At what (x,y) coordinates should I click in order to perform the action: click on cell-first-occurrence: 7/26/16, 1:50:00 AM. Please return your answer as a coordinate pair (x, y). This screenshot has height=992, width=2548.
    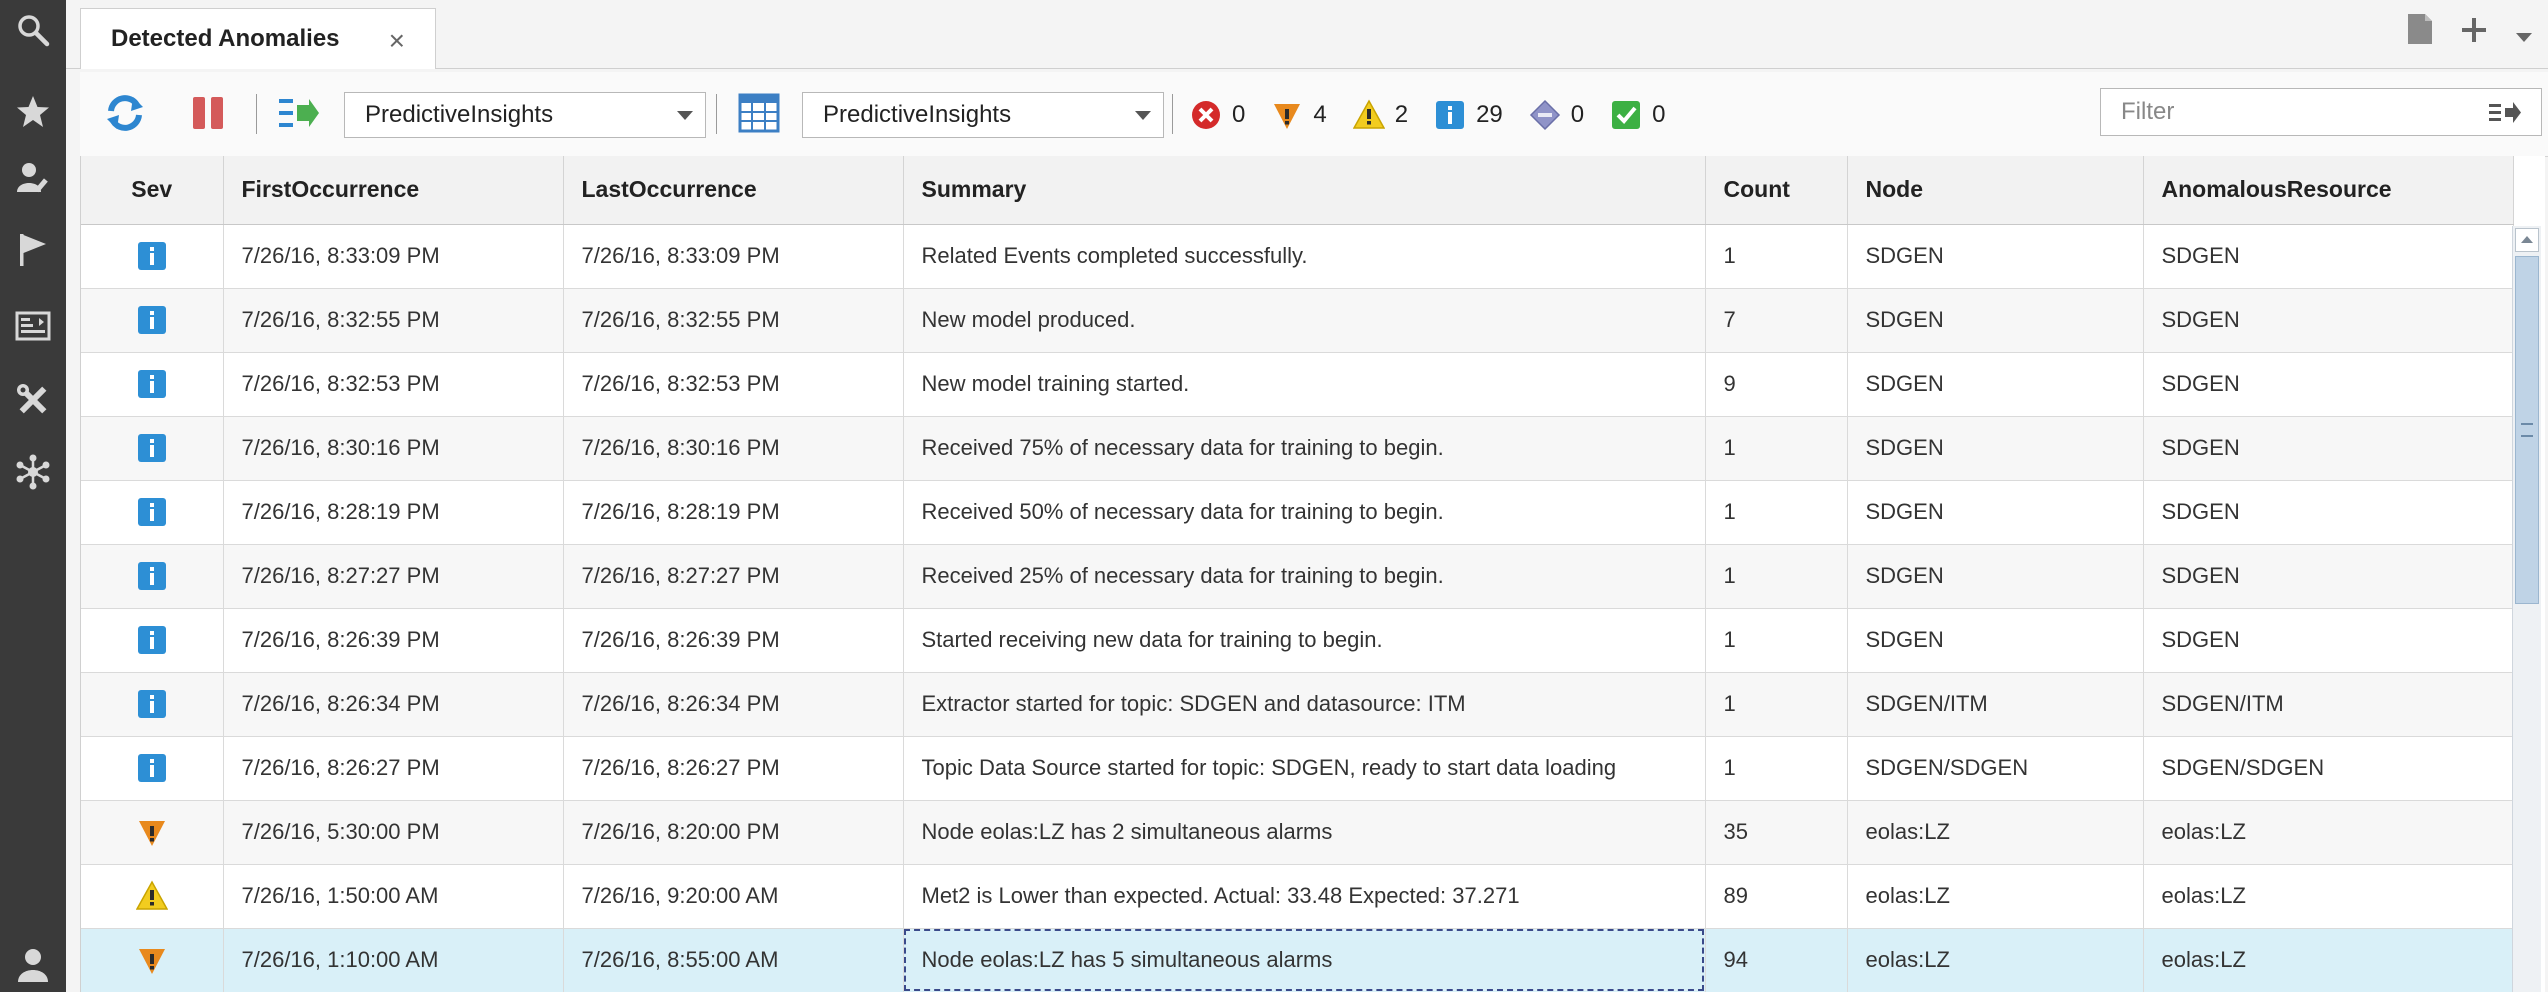
    Looking at the image, I should click on (393, 896).